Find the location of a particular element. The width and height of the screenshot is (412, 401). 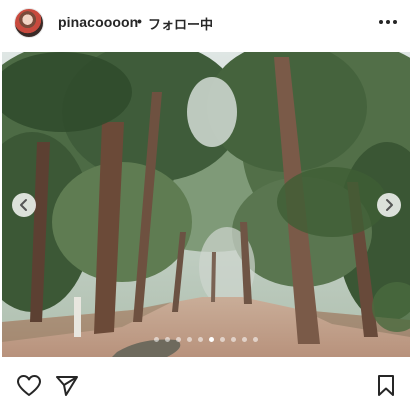

post-header: pinacoooon • フォロー中 is located at coordinates (206, 24).